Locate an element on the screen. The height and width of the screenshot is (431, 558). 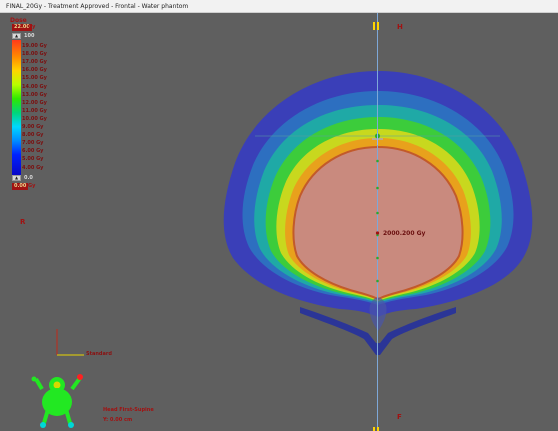
legend-tick: 15.00 Gy is located at coordinates (34, 78).